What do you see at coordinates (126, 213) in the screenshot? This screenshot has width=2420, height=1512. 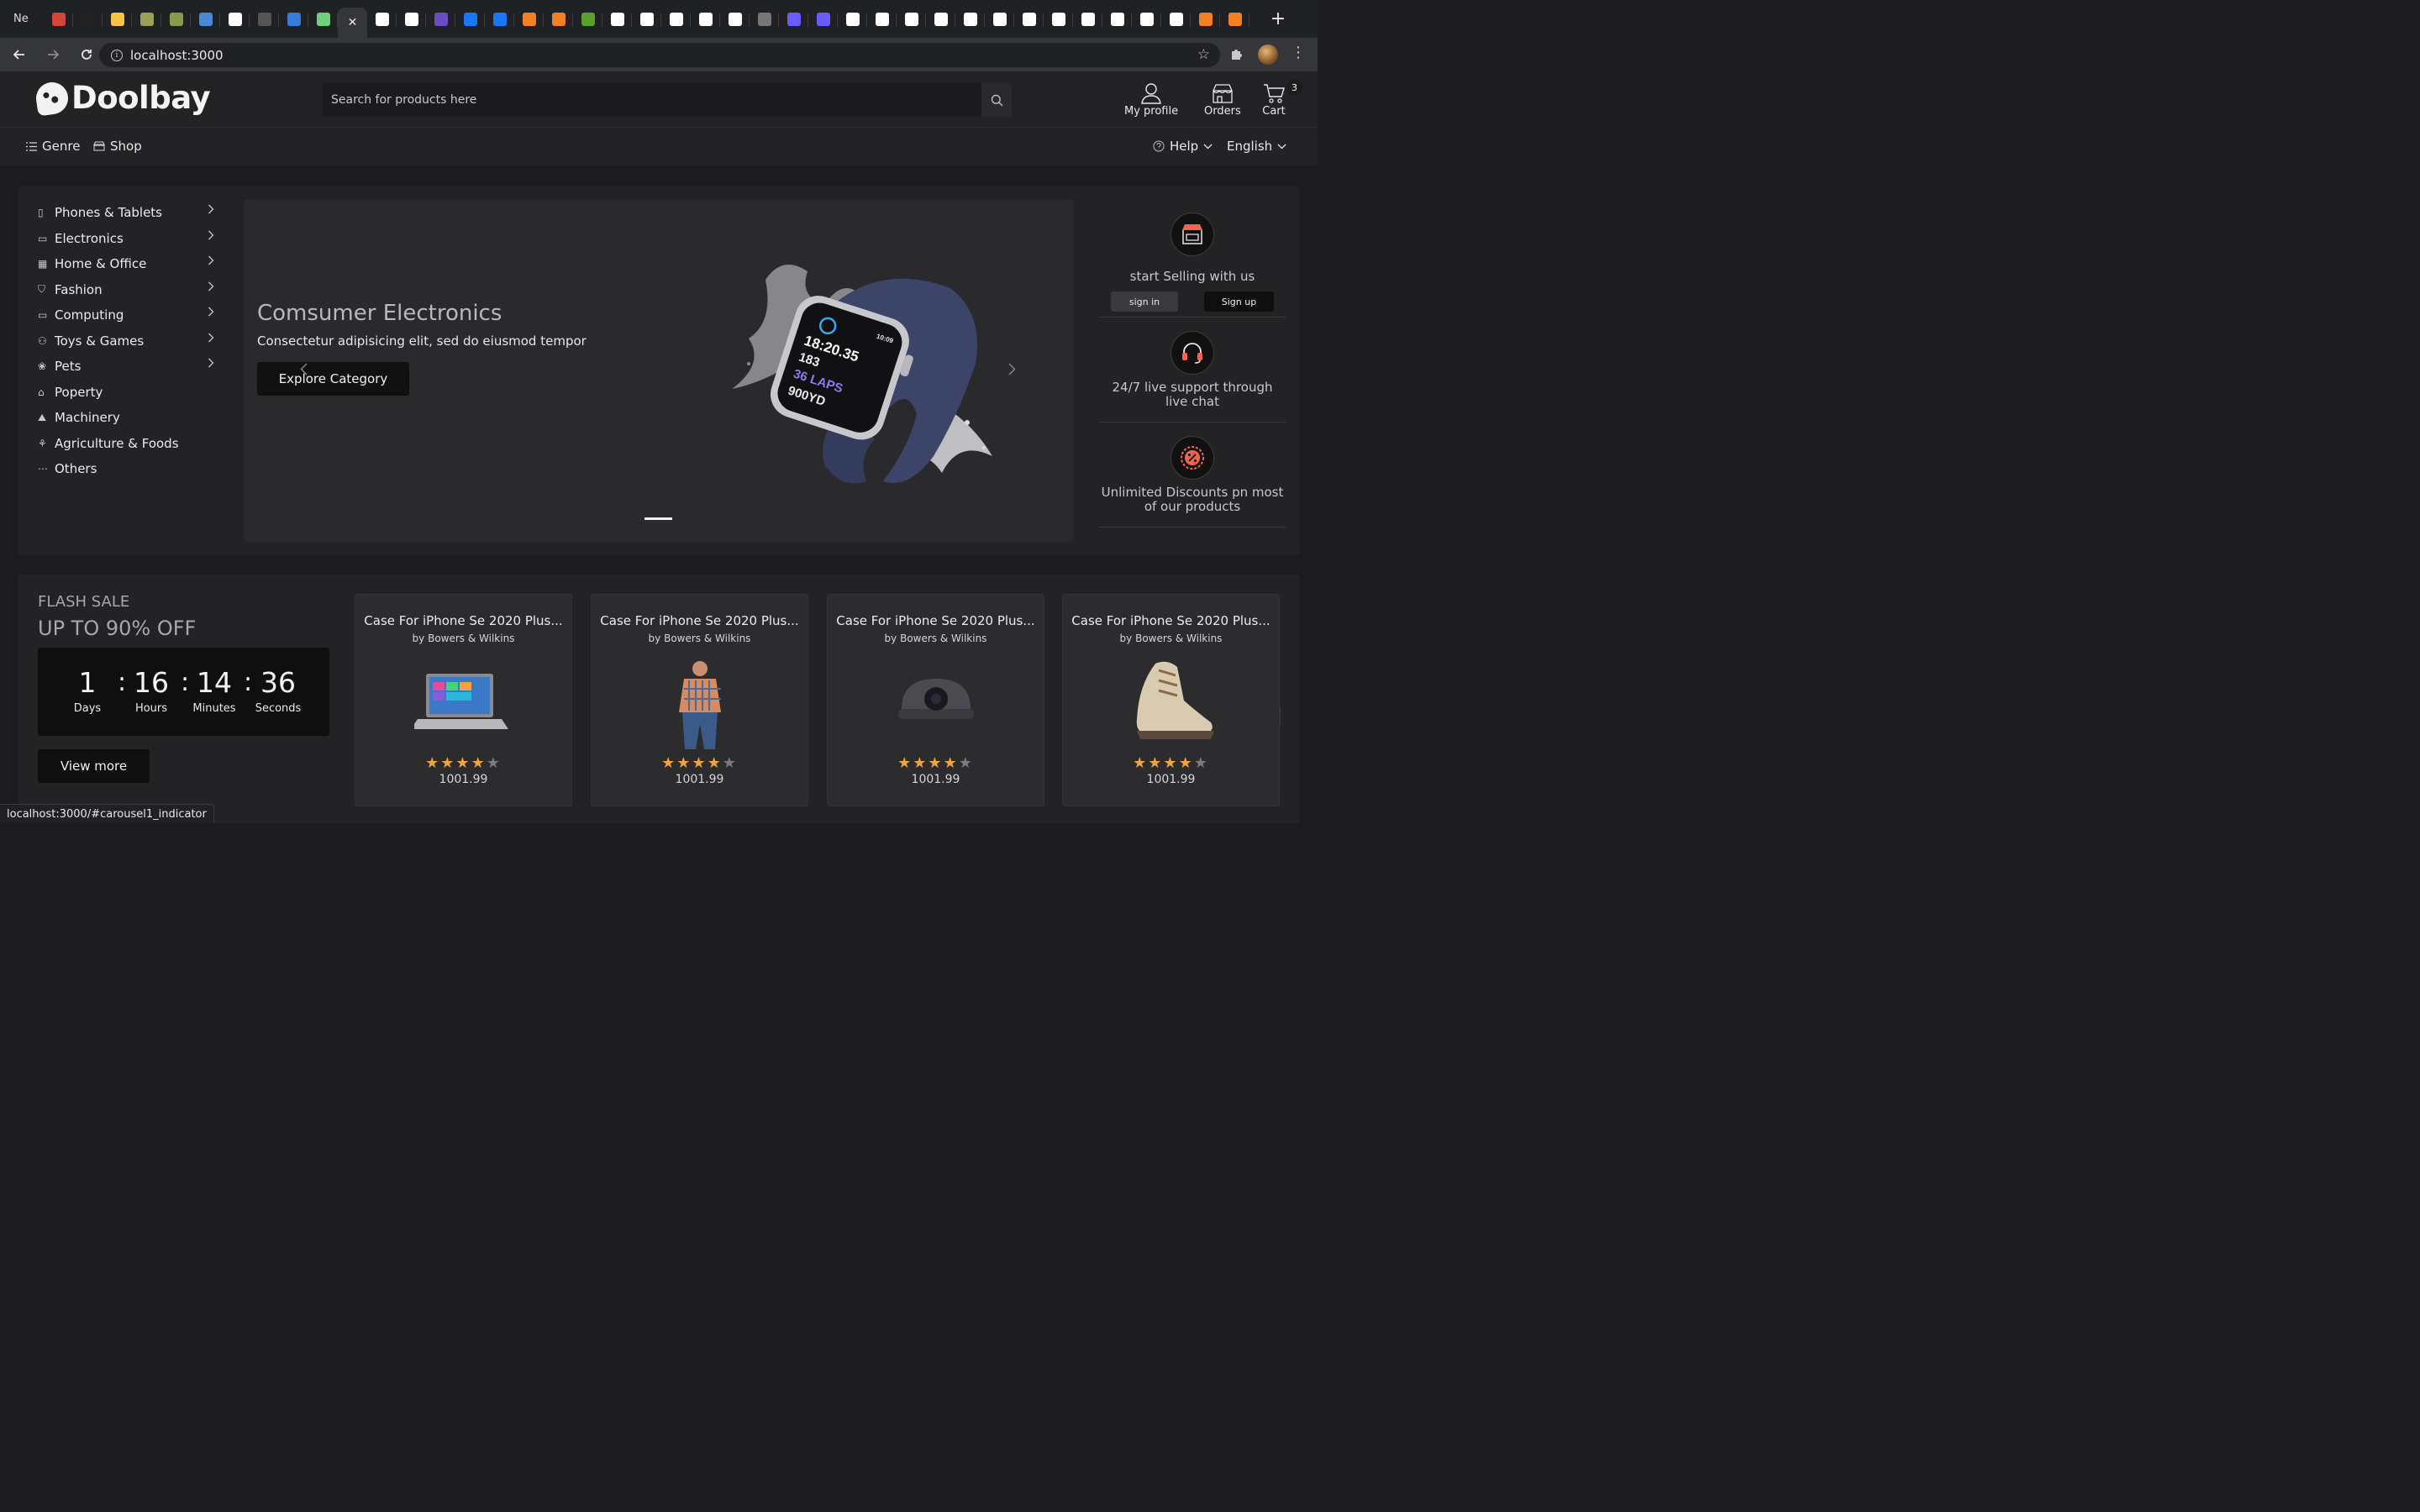 I see `category-item: ▯ Phones & Tablets` at bounding box center [126, 213].